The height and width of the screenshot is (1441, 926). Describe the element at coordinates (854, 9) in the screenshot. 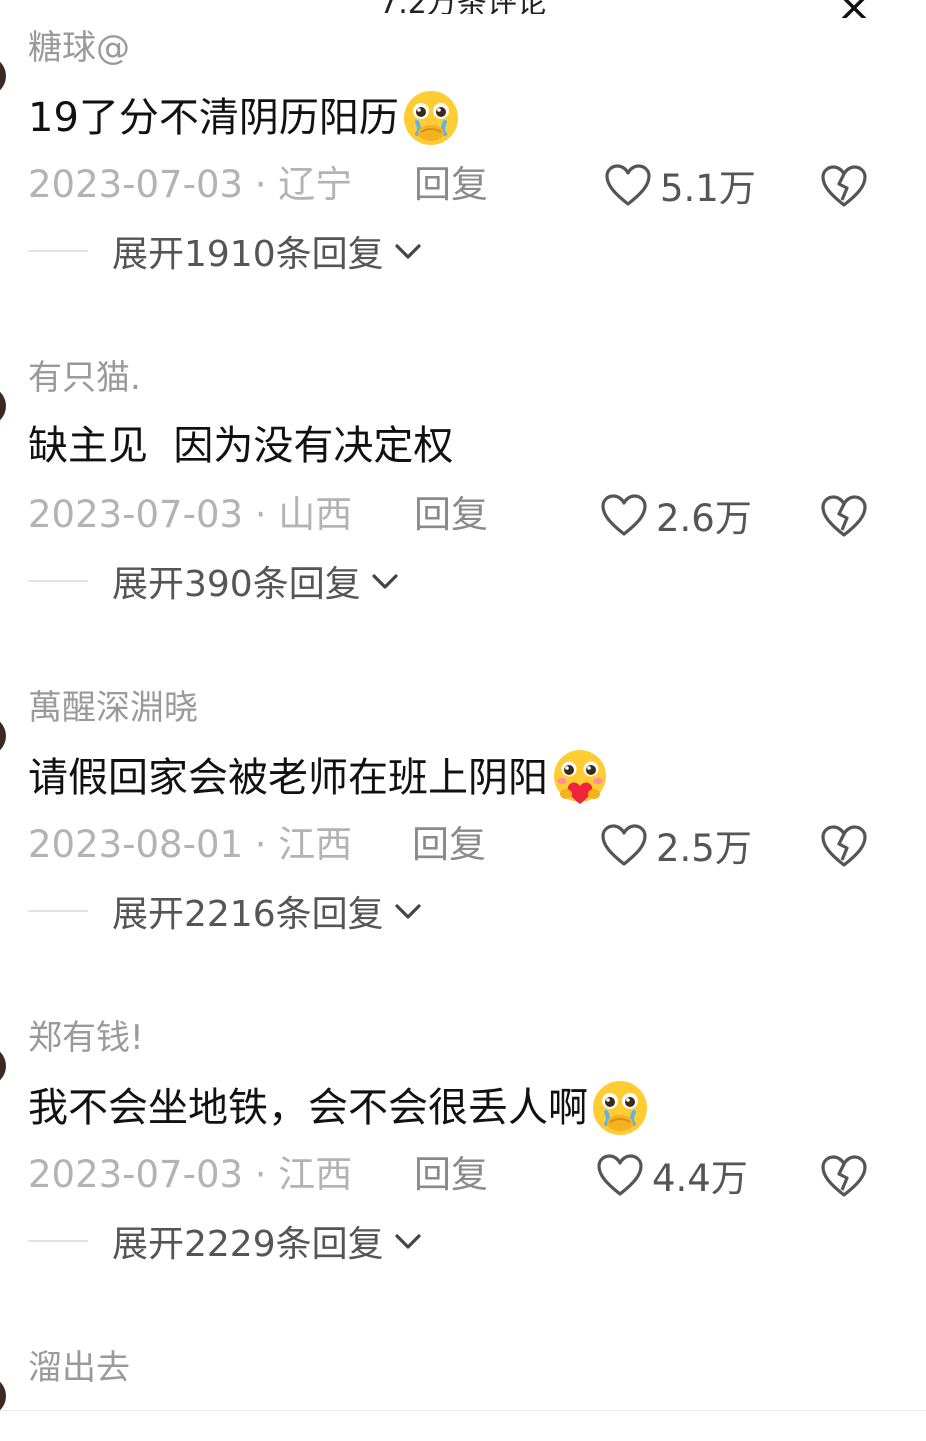

I see `close-icon` at that location.